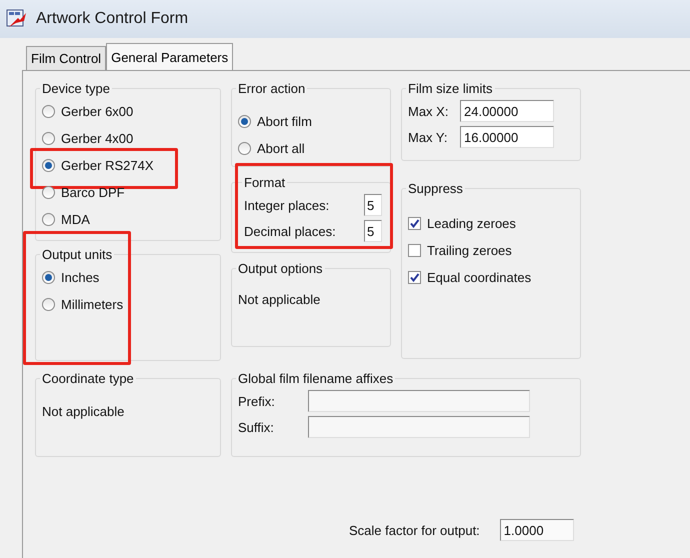 The height and width of the screenshot is (558, 690). What do you see at coordinates (97, 111) in the screenshot?
I see `option-label: Gerber 6x00` at bounding box center [97, 111].